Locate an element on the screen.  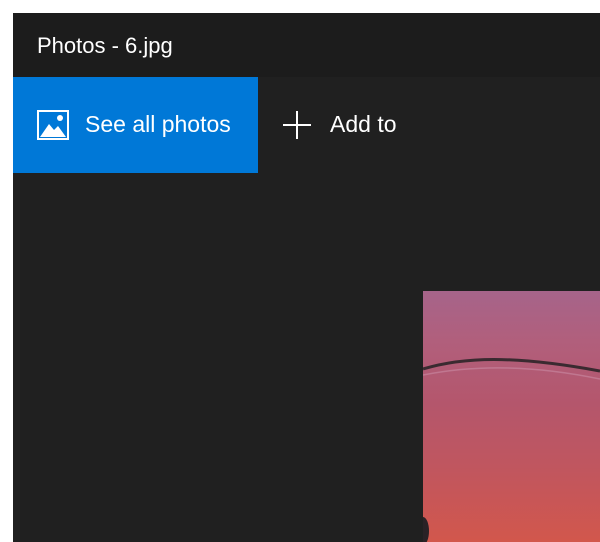
add-to-button: Add to is located at coordinates (353, 125).